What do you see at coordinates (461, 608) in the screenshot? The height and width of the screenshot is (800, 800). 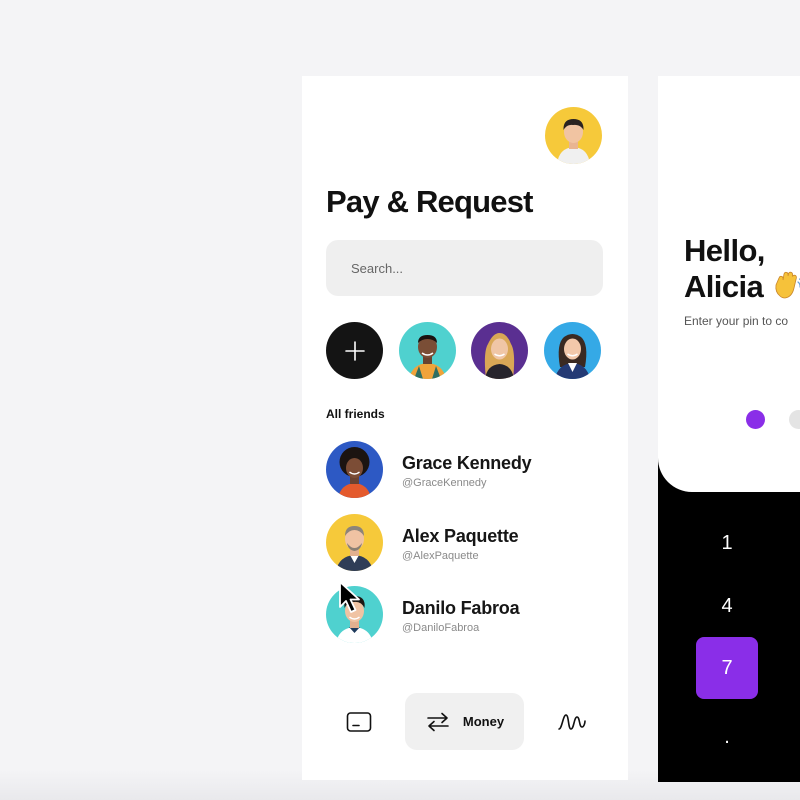 I see `friend-name: Danilo Fabroa` at bounding box center [461, 608].